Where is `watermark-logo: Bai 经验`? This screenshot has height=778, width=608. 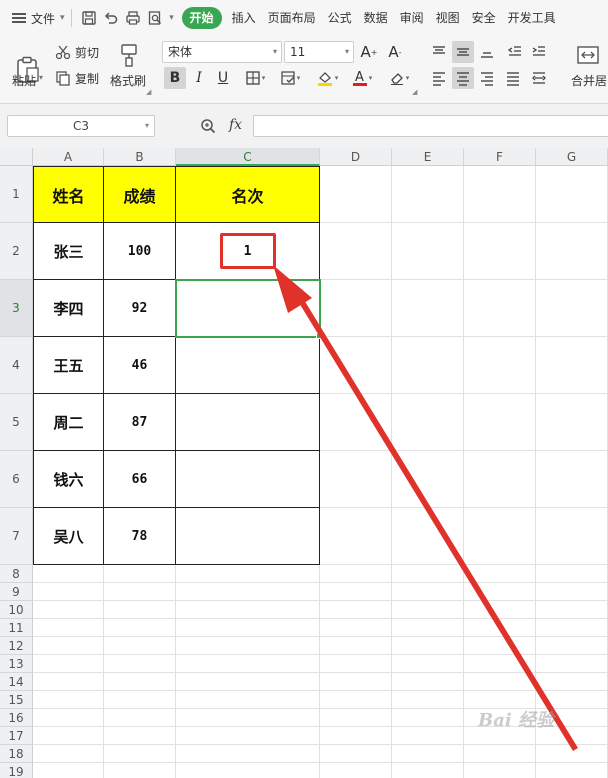
watermark-logo: Bai 经验 is located at coordinates (516, 720).